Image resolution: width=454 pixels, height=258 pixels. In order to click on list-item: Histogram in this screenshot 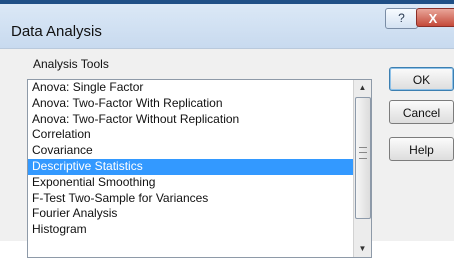, I will do `click(199, 230)`.